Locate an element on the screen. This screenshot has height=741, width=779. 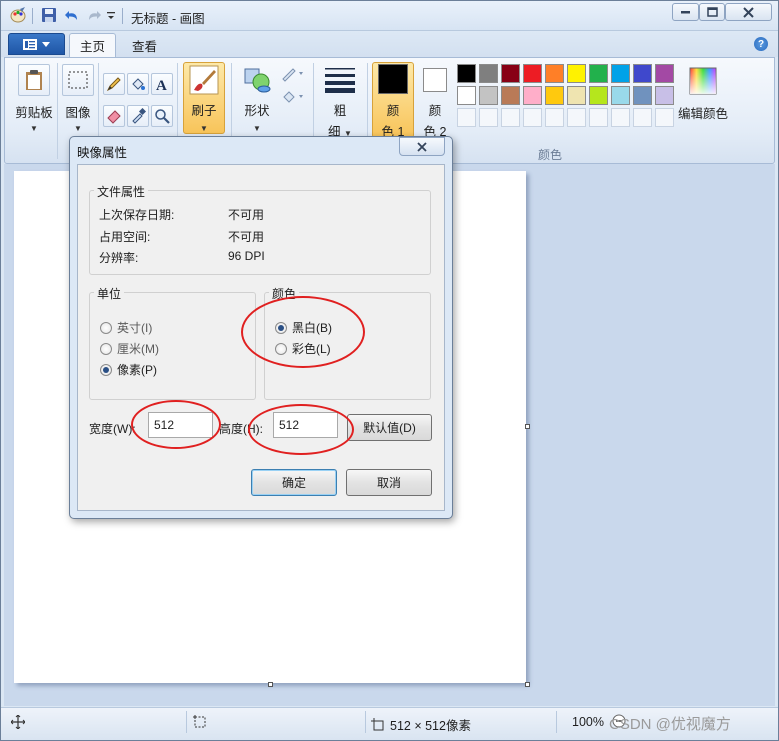
unit-pixels-radio: 像素(P) is located at coordinates (128, 369).